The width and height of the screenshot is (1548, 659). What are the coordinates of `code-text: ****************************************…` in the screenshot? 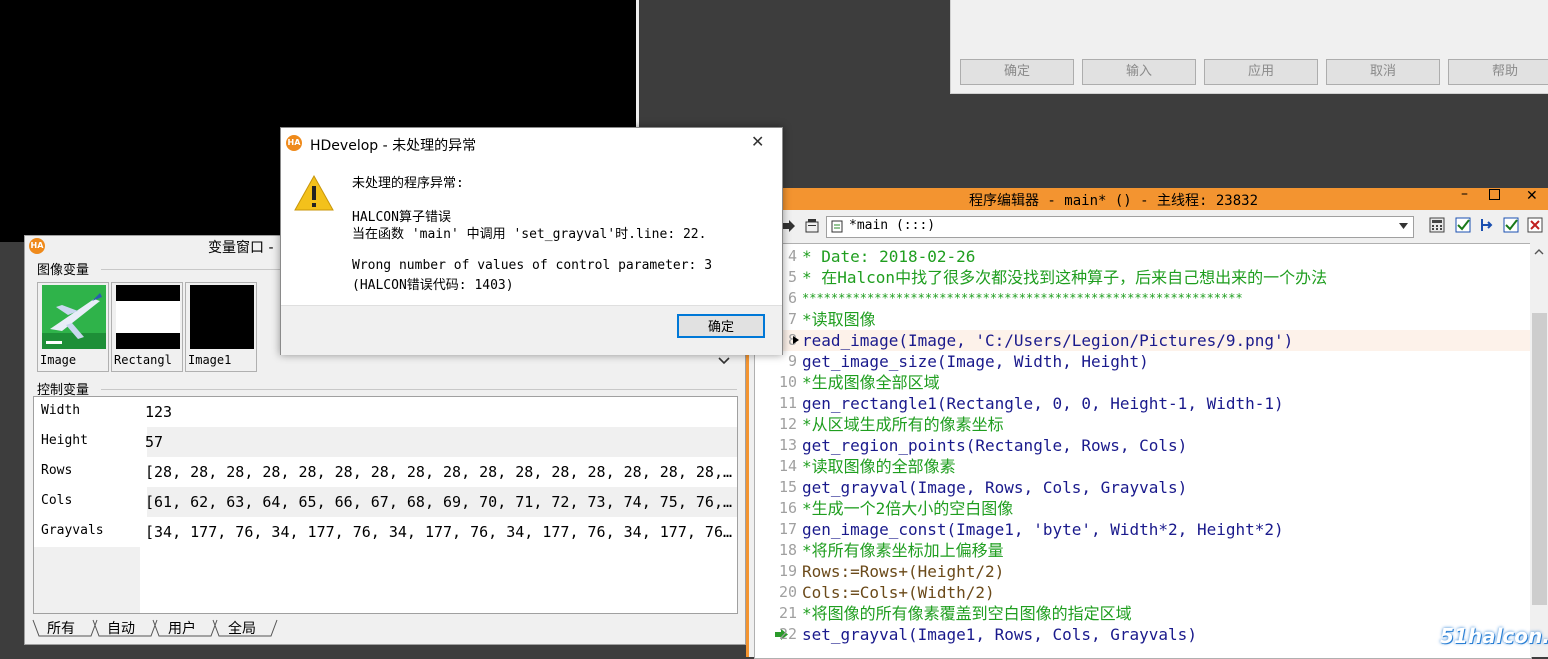 It's located at (1022, 298).